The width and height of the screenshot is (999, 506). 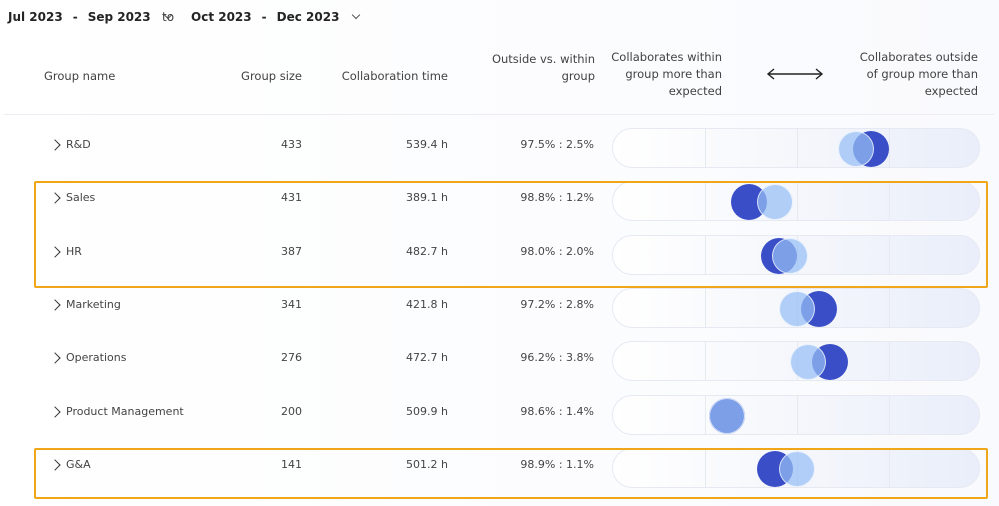 I want to click on group-name-cell: Operations, so click(x=96, y=357).